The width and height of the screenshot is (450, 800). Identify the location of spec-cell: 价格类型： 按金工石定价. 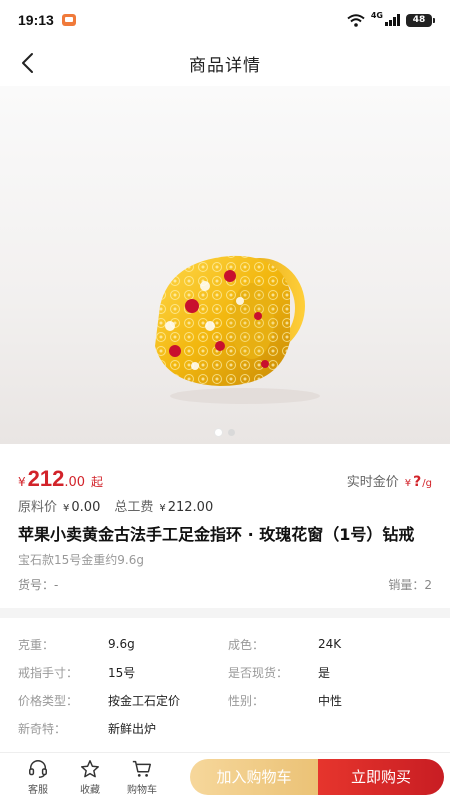
(123, 700).